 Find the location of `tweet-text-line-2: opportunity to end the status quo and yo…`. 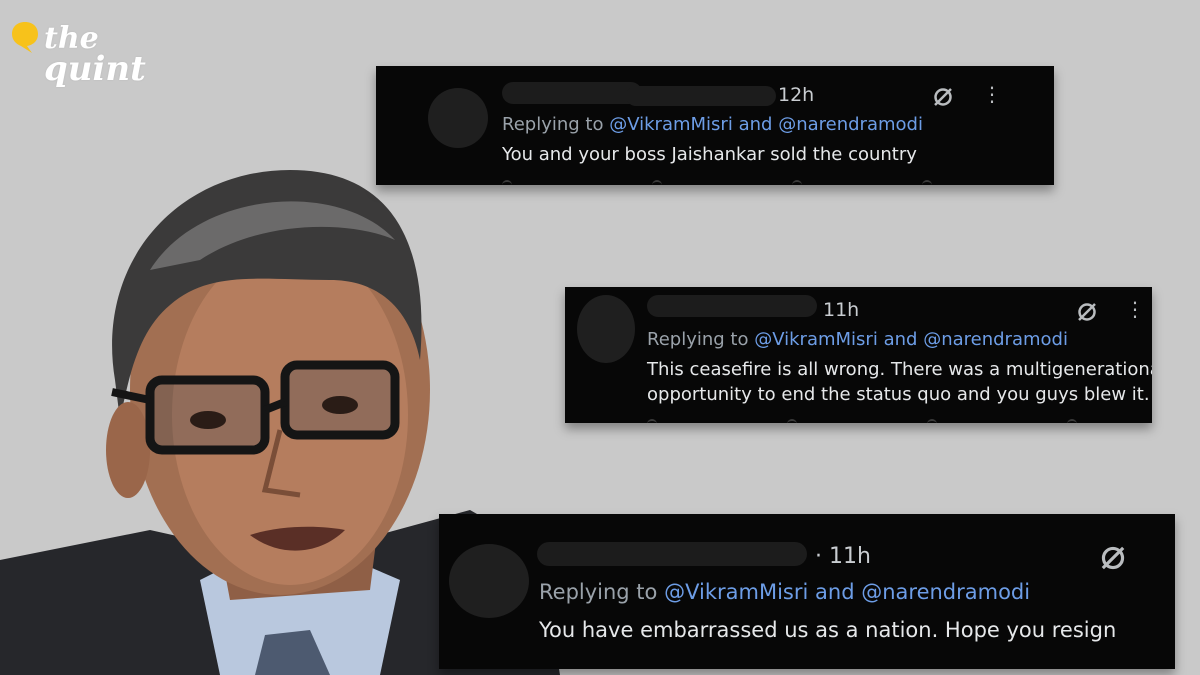

tweet-text-line-2: opportunity to end the status quo and yo… is located at coordinates (898, 394).